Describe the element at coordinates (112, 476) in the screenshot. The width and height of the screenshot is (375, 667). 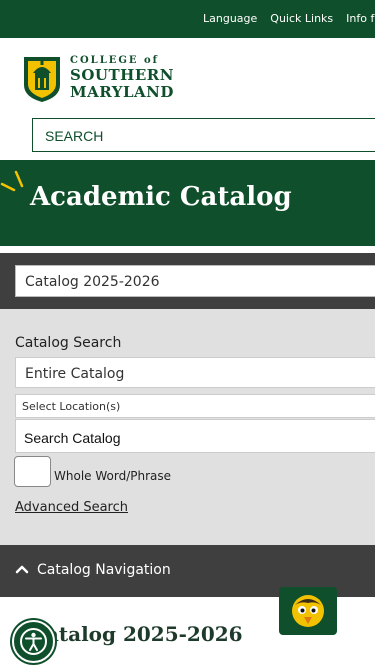
I see `whole-word-label: Whole Word/Phrase` at that location.